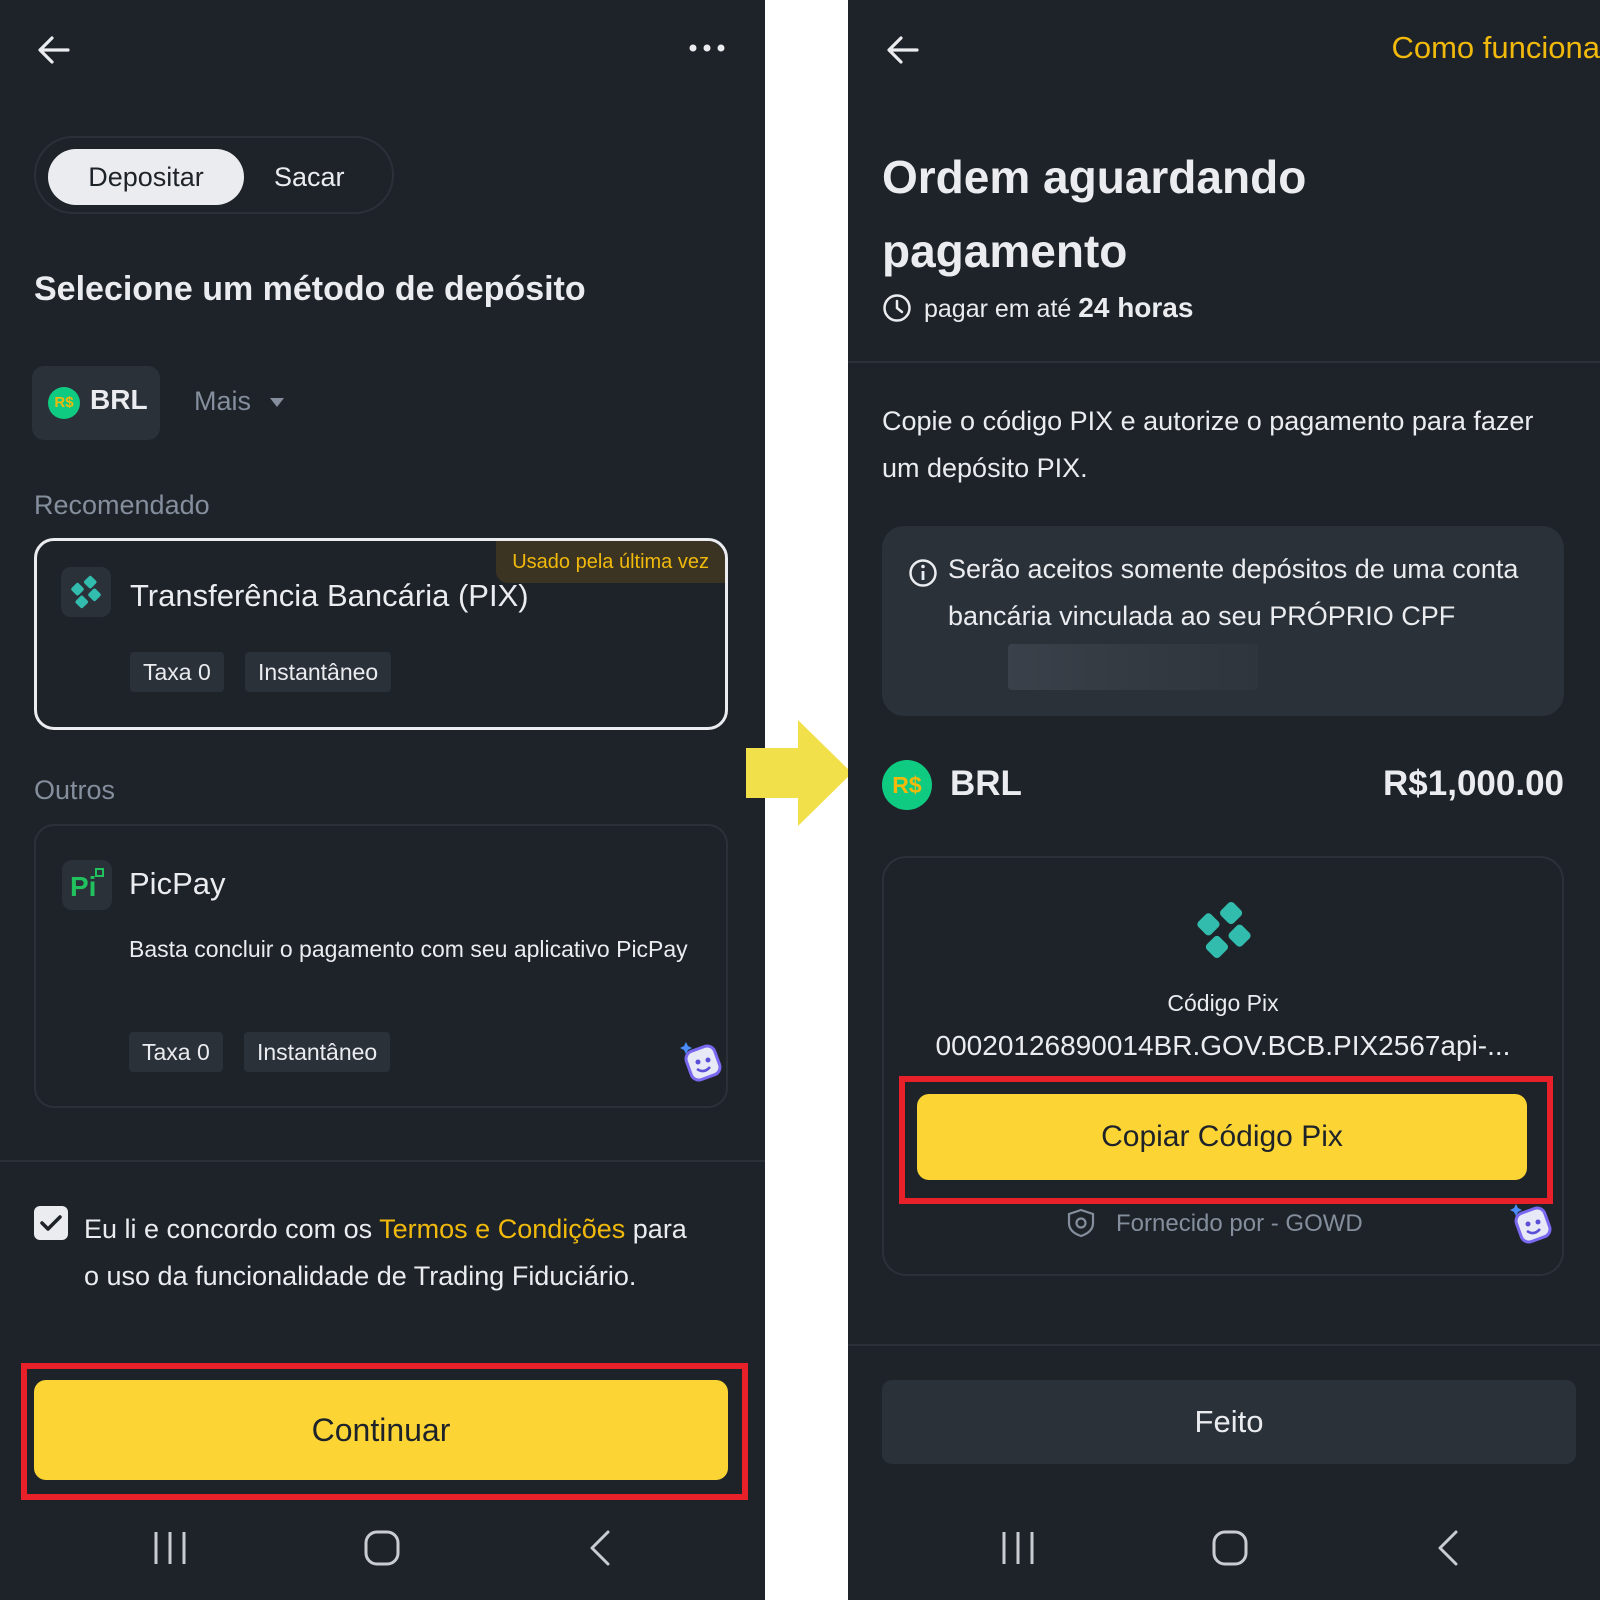 The width and height of the screenshot is (1600, 1600). What do you see at coordinates (1224, 1345) in the screenshot?
I see `footer-divider` at bounding box center [1224, 1345].